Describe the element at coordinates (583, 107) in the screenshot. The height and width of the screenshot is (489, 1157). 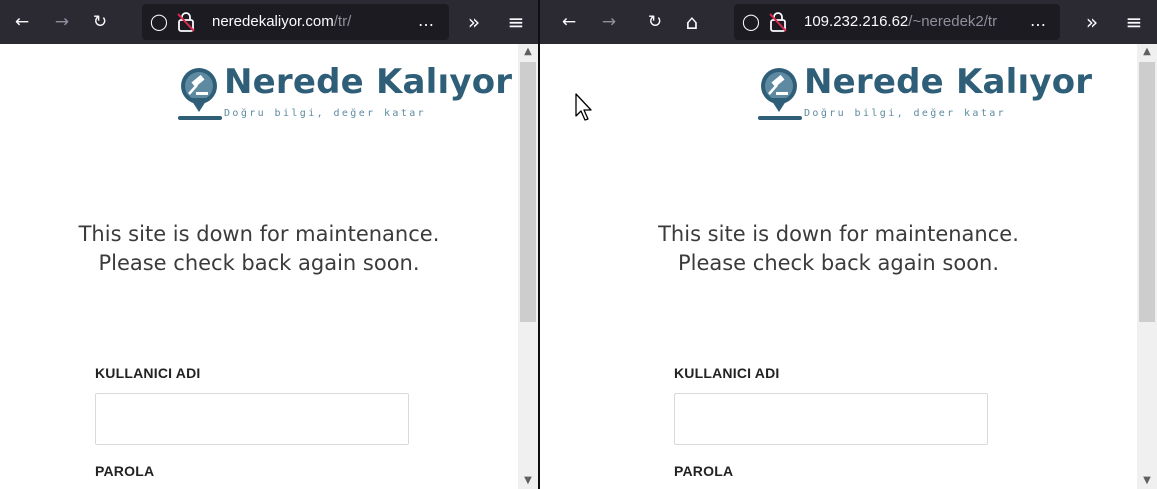
I see `mouse-cursor-icon` at that location.